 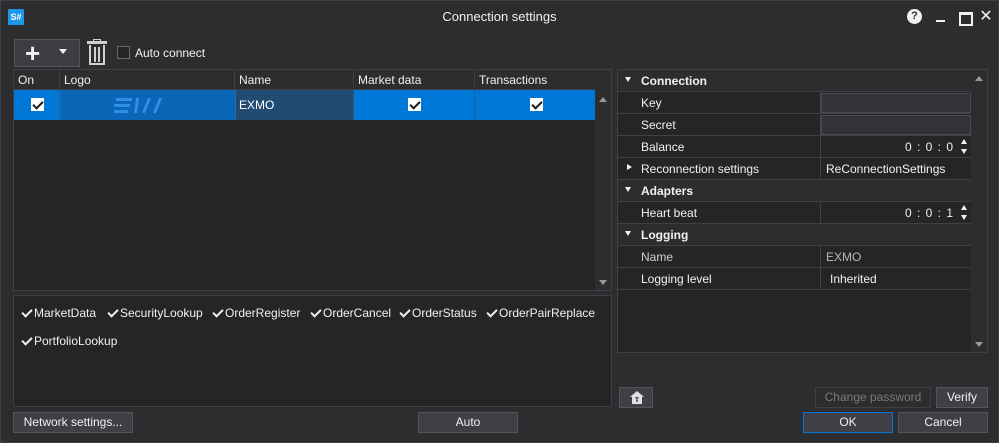 I want to click on column-header-logo: Logo, so click(x=147, y=80).